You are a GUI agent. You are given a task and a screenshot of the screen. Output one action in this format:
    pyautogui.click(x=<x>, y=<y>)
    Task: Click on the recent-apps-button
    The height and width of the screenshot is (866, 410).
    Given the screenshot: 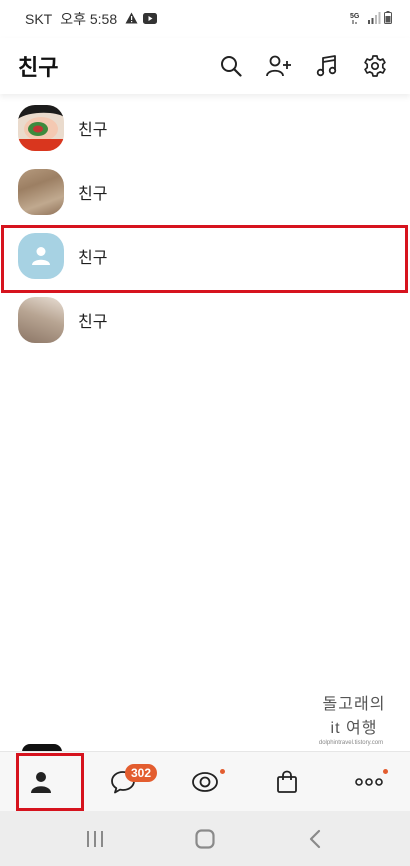 What is the action you would take?
    pyautogui.click(x=95, y=839)
    